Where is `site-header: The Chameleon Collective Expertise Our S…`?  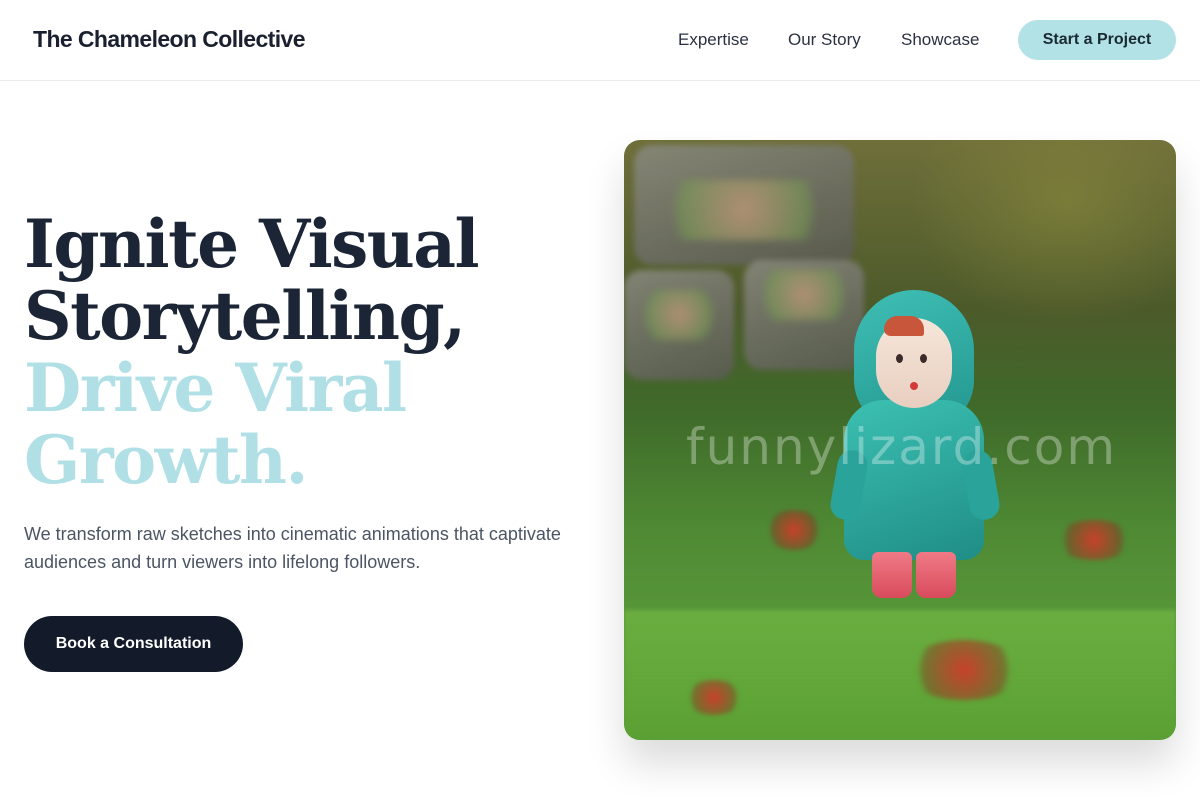 site-header: The Chameleon Collective Expertise Our S… is located at coordinates (600, 40).